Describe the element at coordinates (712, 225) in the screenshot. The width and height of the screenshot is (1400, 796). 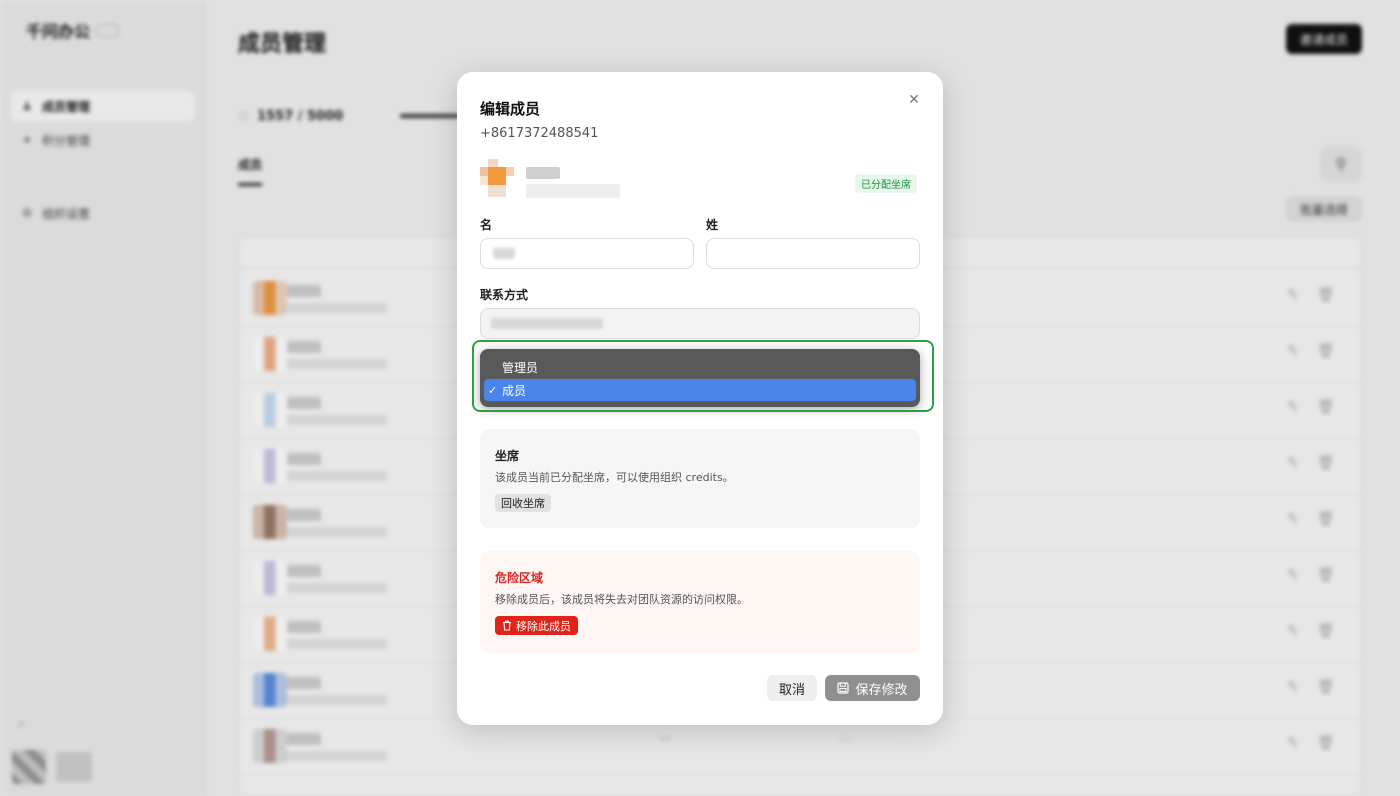
I see `last-name-label: 姓` at that location.